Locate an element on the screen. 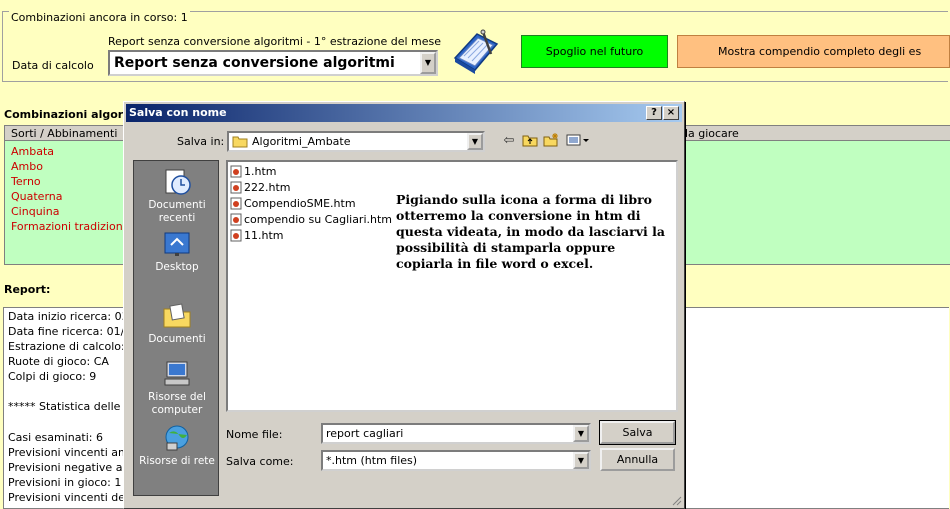 This screenshot has width=950, height=509. table-row: Quaterna is located at coordinates (37, 196).